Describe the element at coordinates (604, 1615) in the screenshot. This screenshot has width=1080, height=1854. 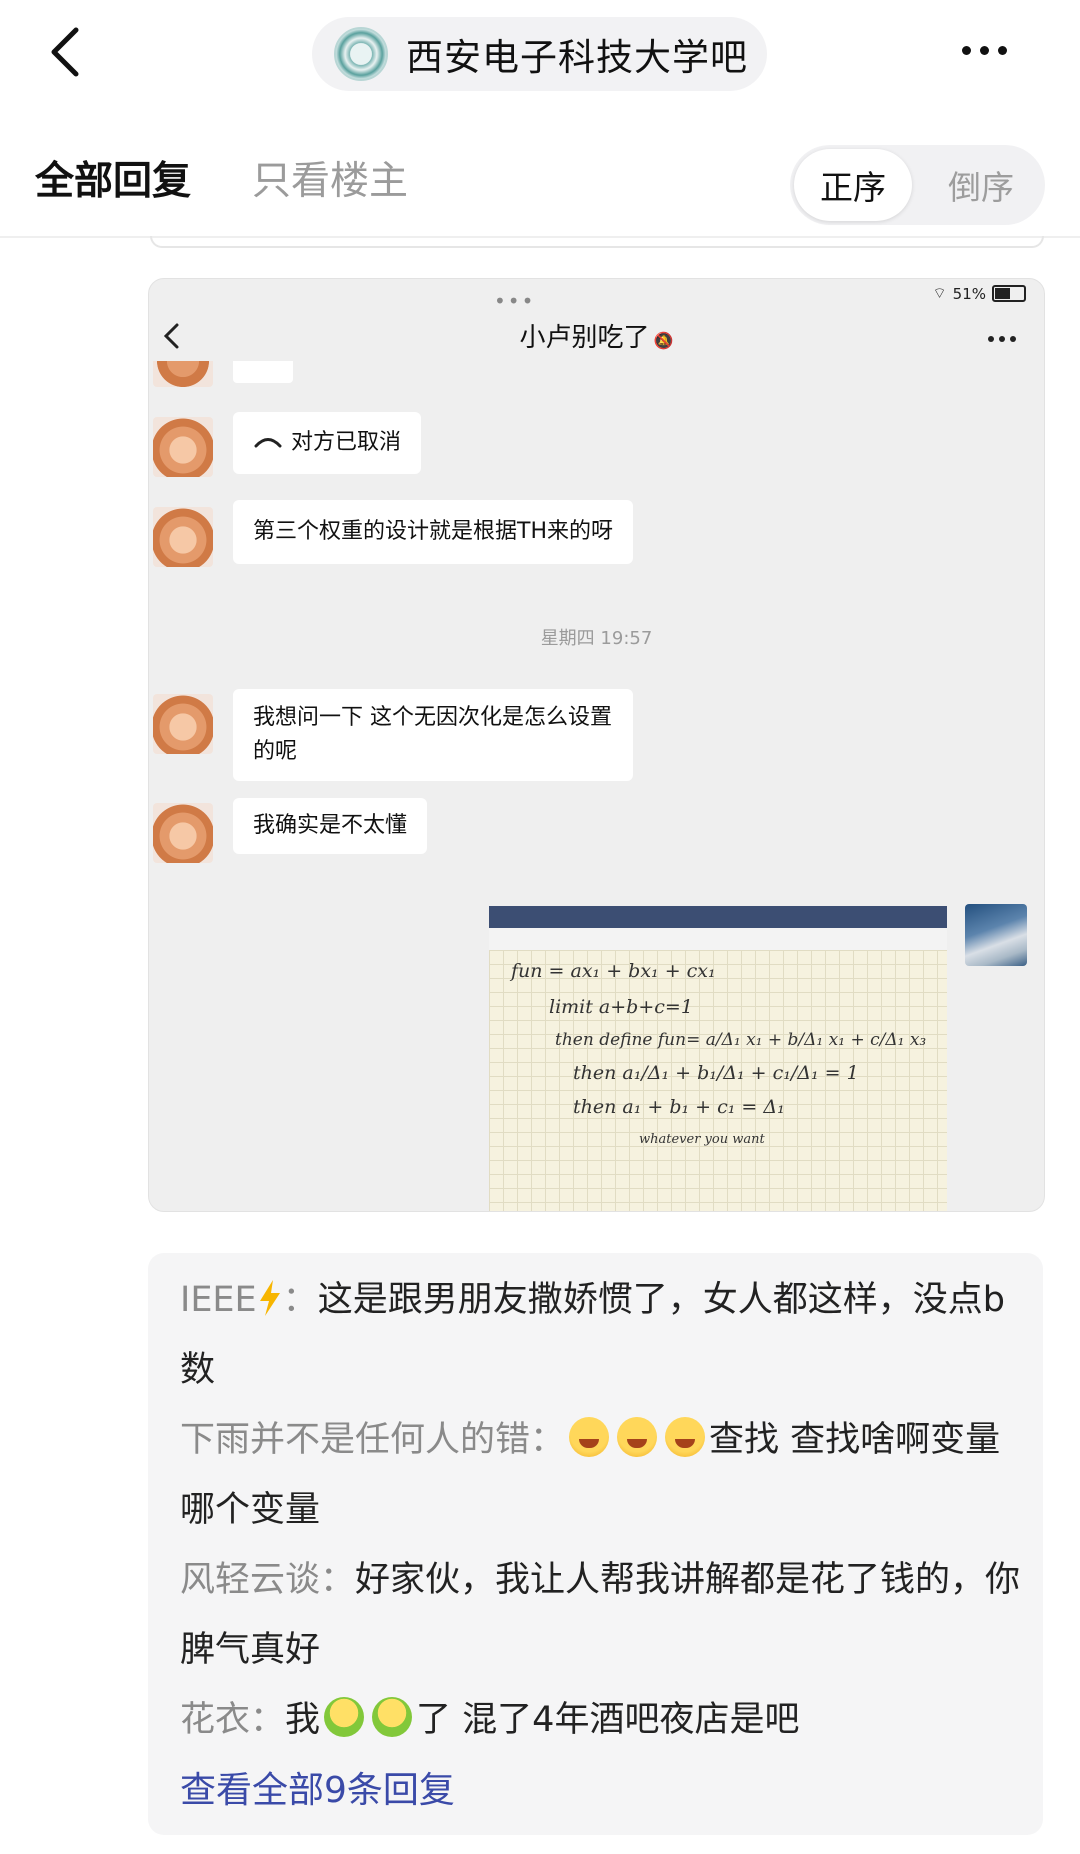
I see `reply-item: 风轻云谈：好家伙，我让人帮我讲解都是花了钱的，你脾气真好` at that location.